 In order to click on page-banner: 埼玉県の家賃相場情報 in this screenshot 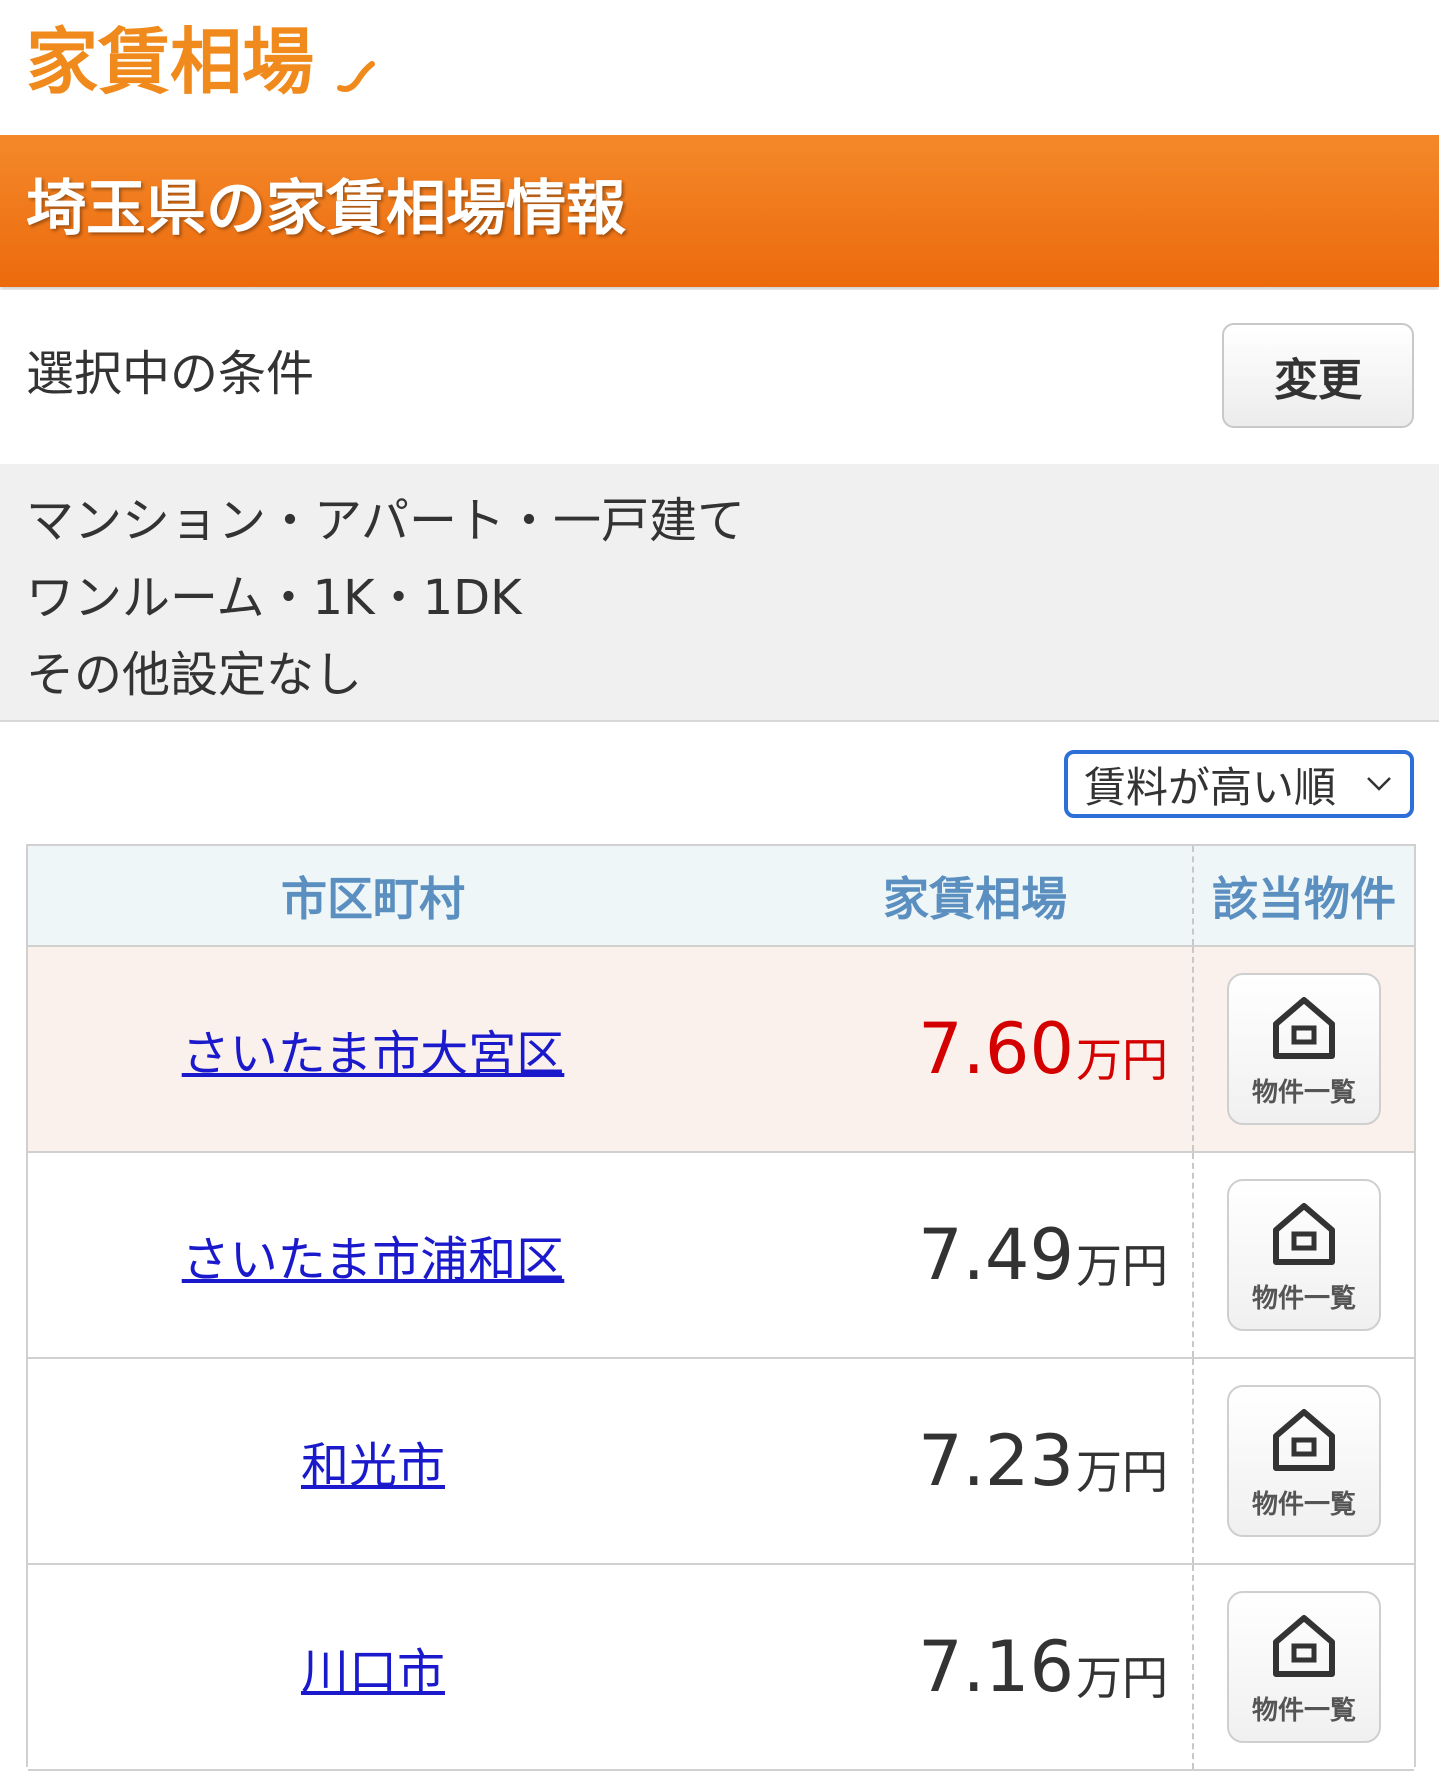, I will do `click(719, 211)`.